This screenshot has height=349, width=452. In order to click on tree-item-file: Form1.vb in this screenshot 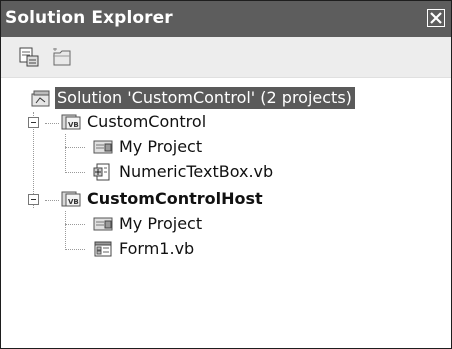, I will do `click(143, 249)`.